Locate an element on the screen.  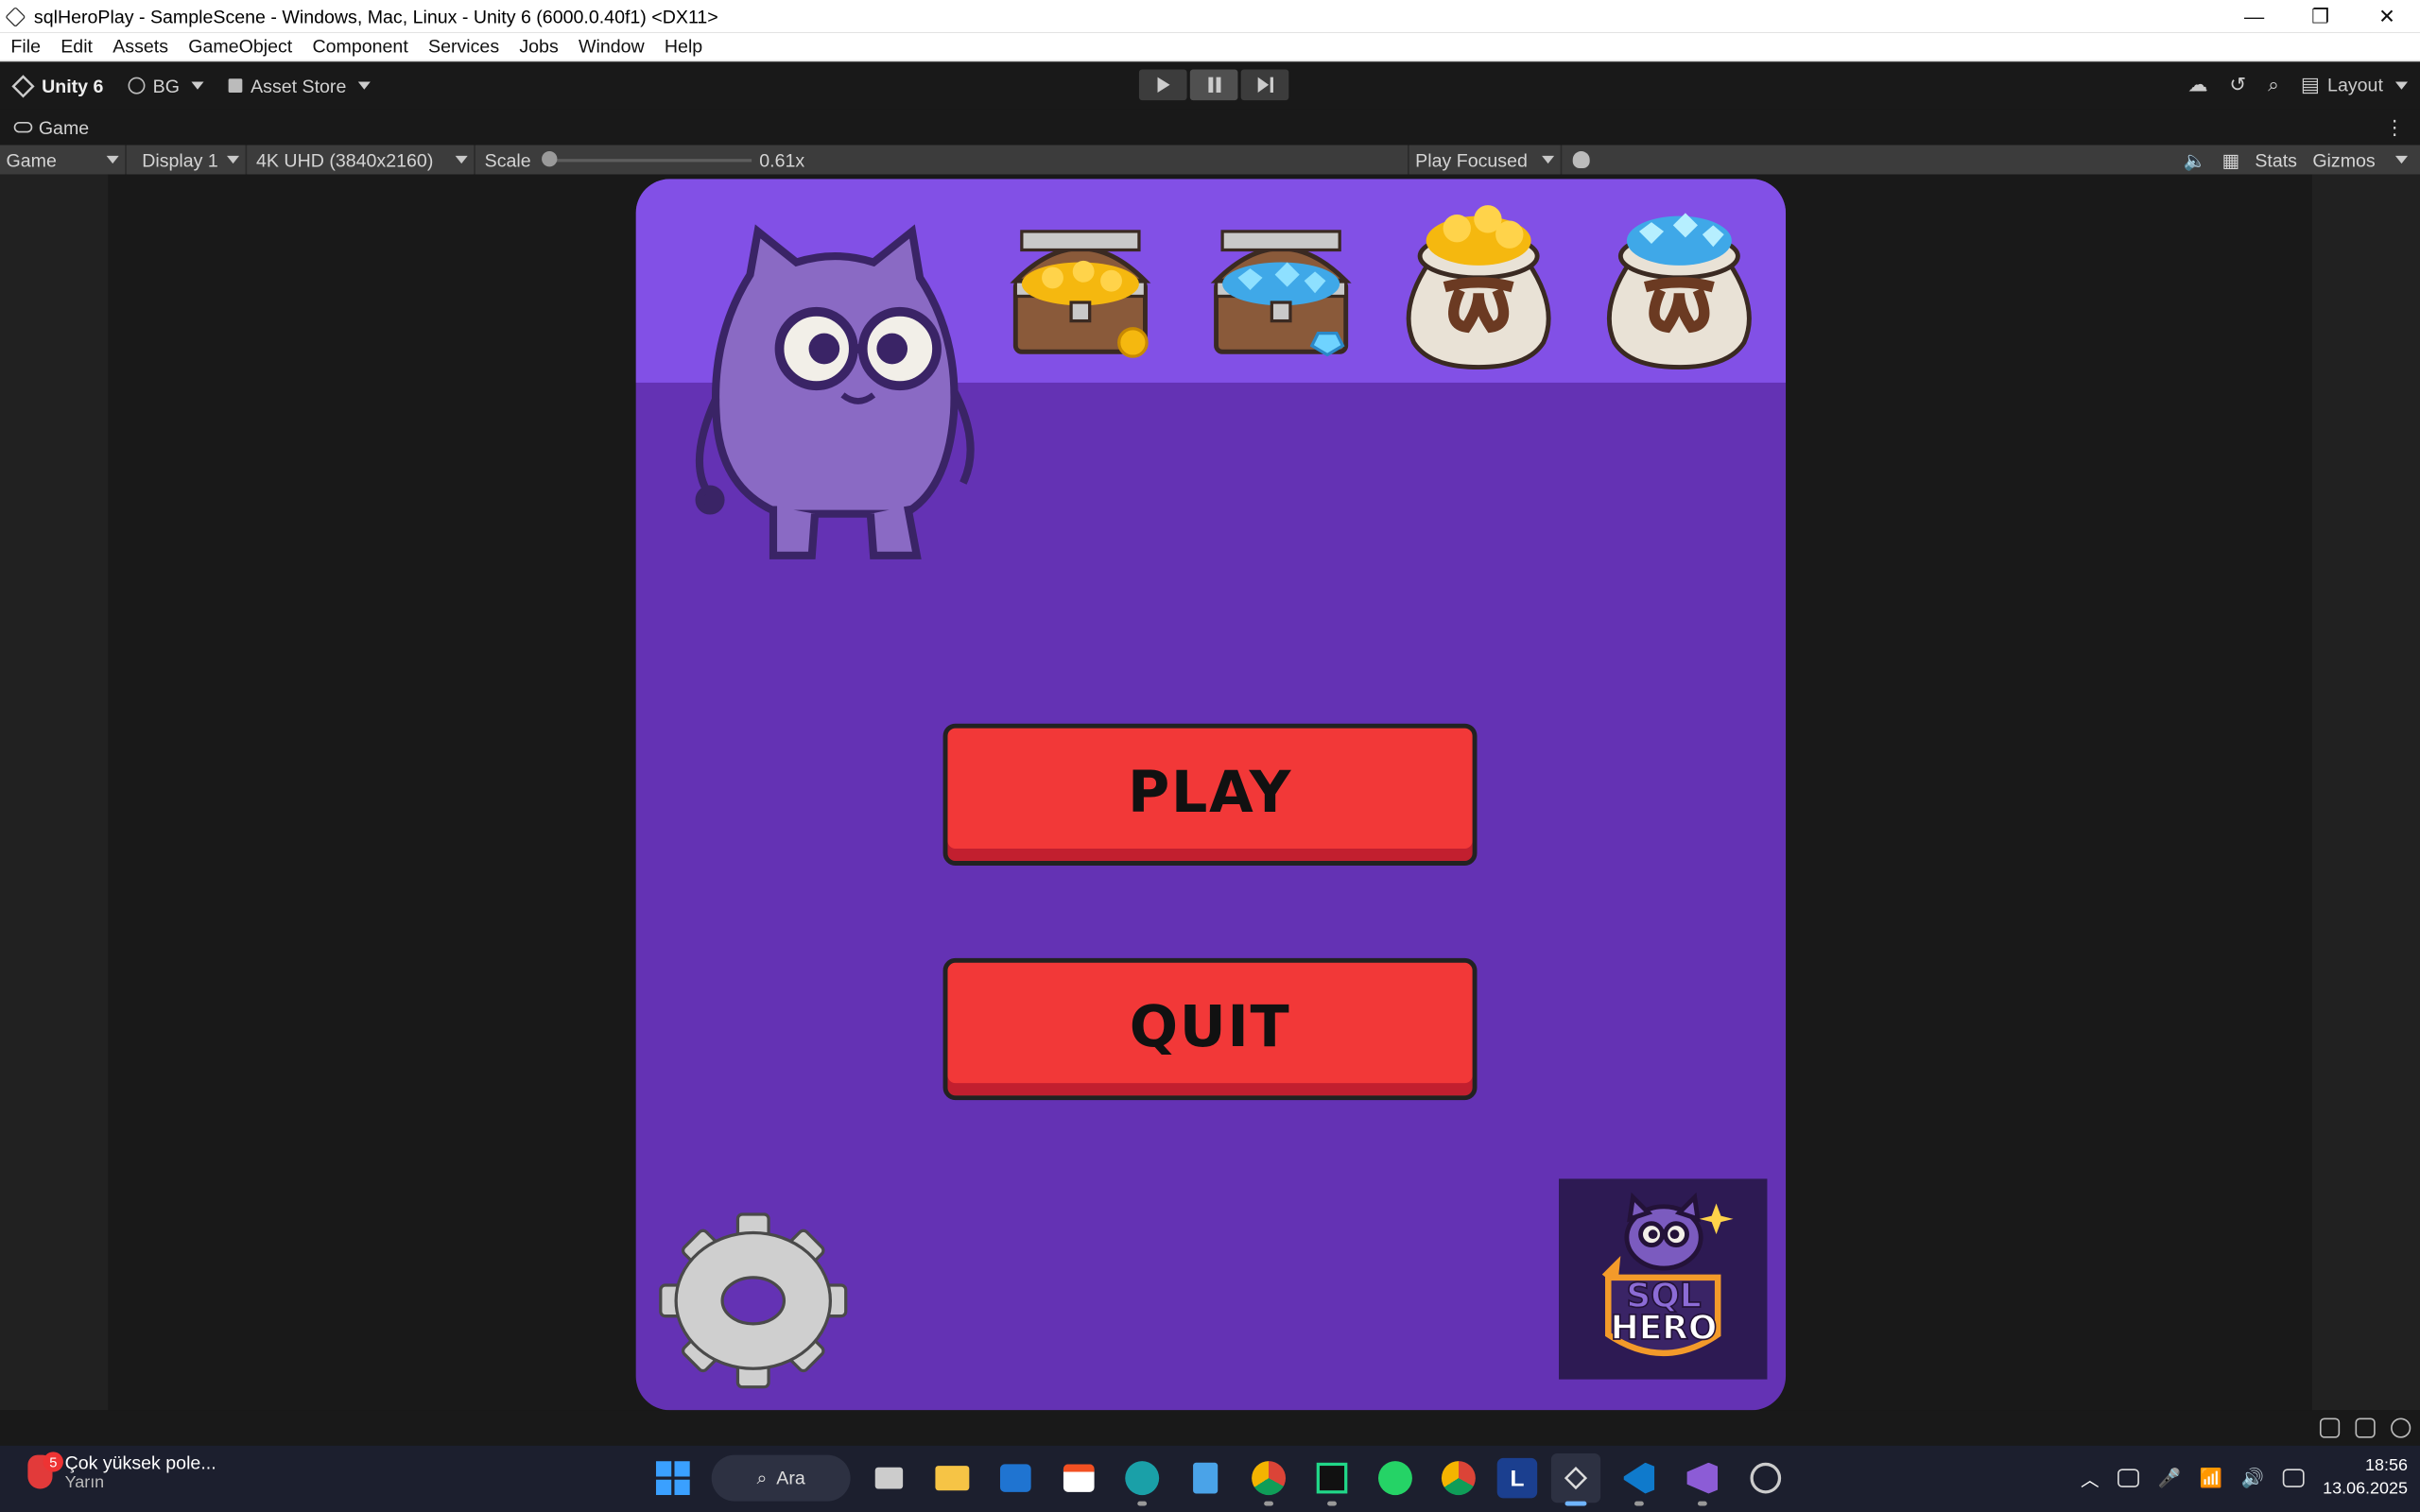
game-view-right-controls: 🔈 ▦ Stats Gizmos is located at coordinates (2296, 159).